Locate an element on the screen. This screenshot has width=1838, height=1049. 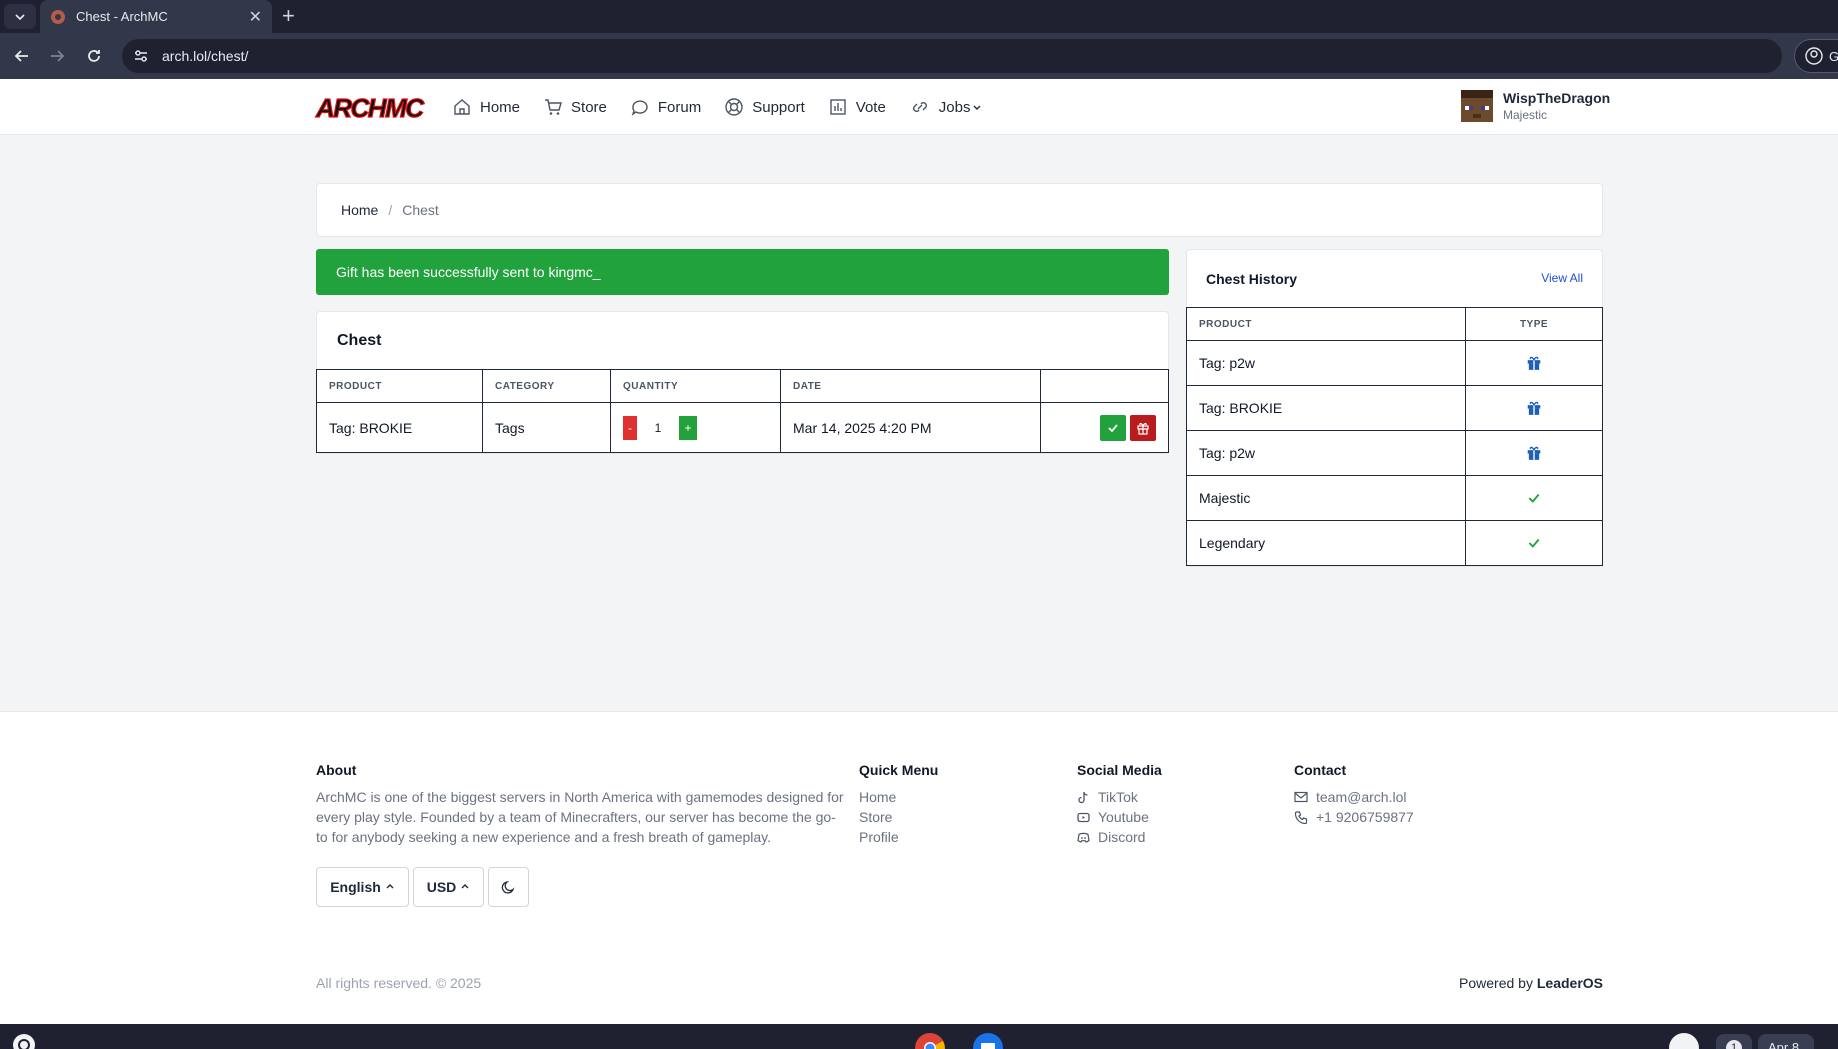
breadcrumb: Home / Chest is located at coordinates (959, 210).